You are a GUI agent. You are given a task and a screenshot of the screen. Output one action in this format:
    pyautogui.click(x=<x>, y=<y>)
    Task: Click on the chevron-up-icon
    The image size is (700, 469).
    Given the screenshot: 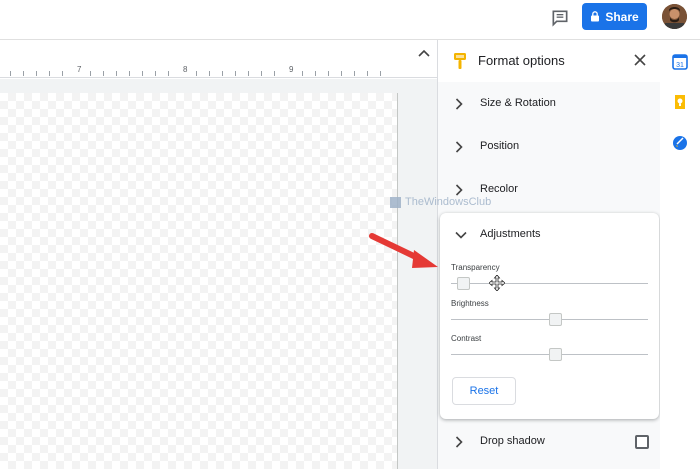 What is the action you would take?
    pyautogui.click(x=424, y=53)
    